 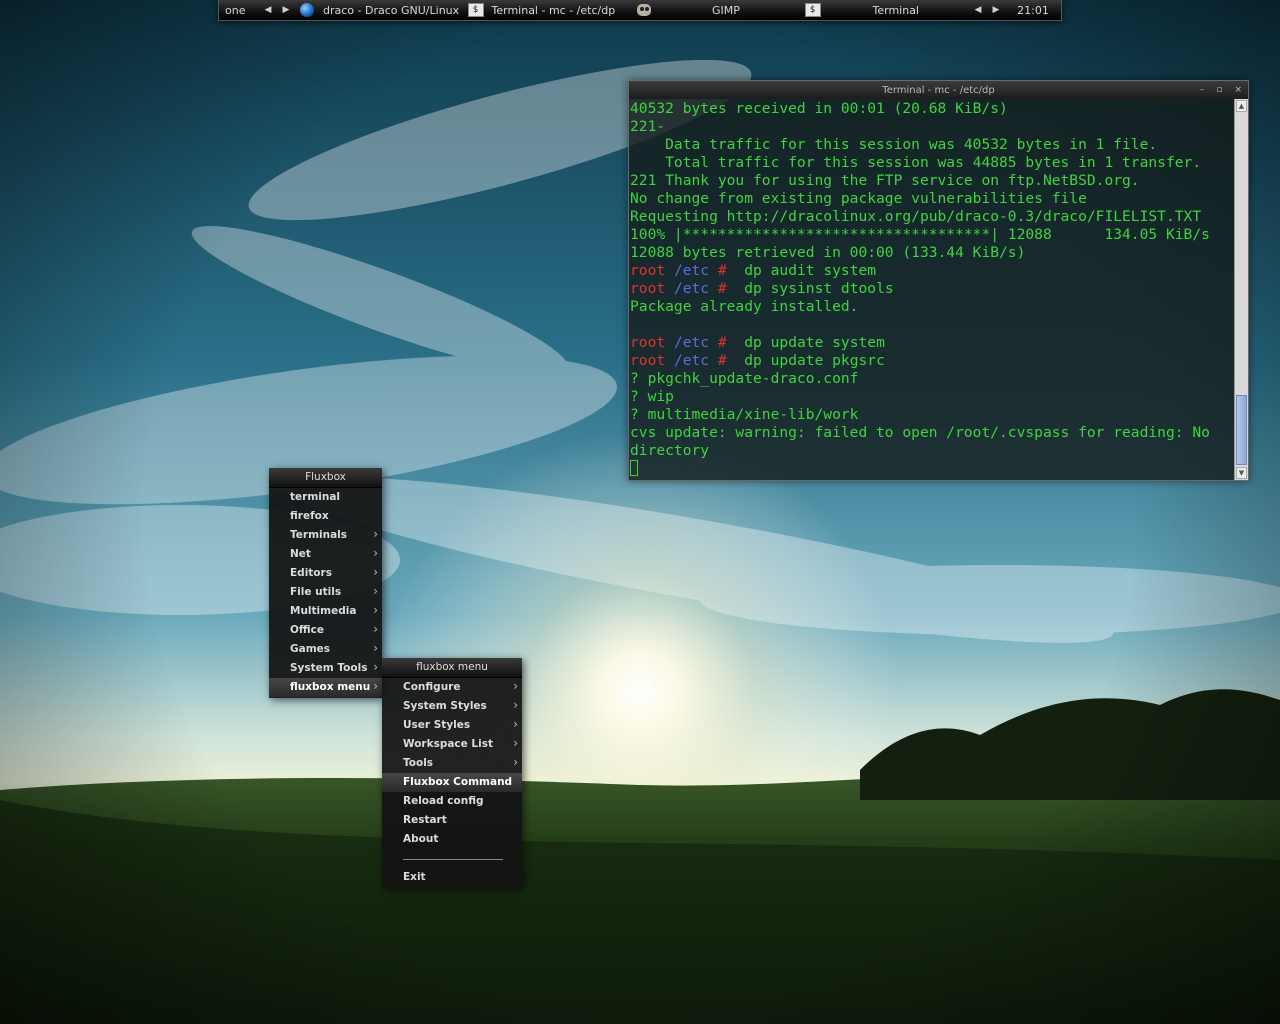 What do you see at coordinates (896, 10) in the screenshot?
I see `task-label: Terminal` at bounding box center [896, 10].